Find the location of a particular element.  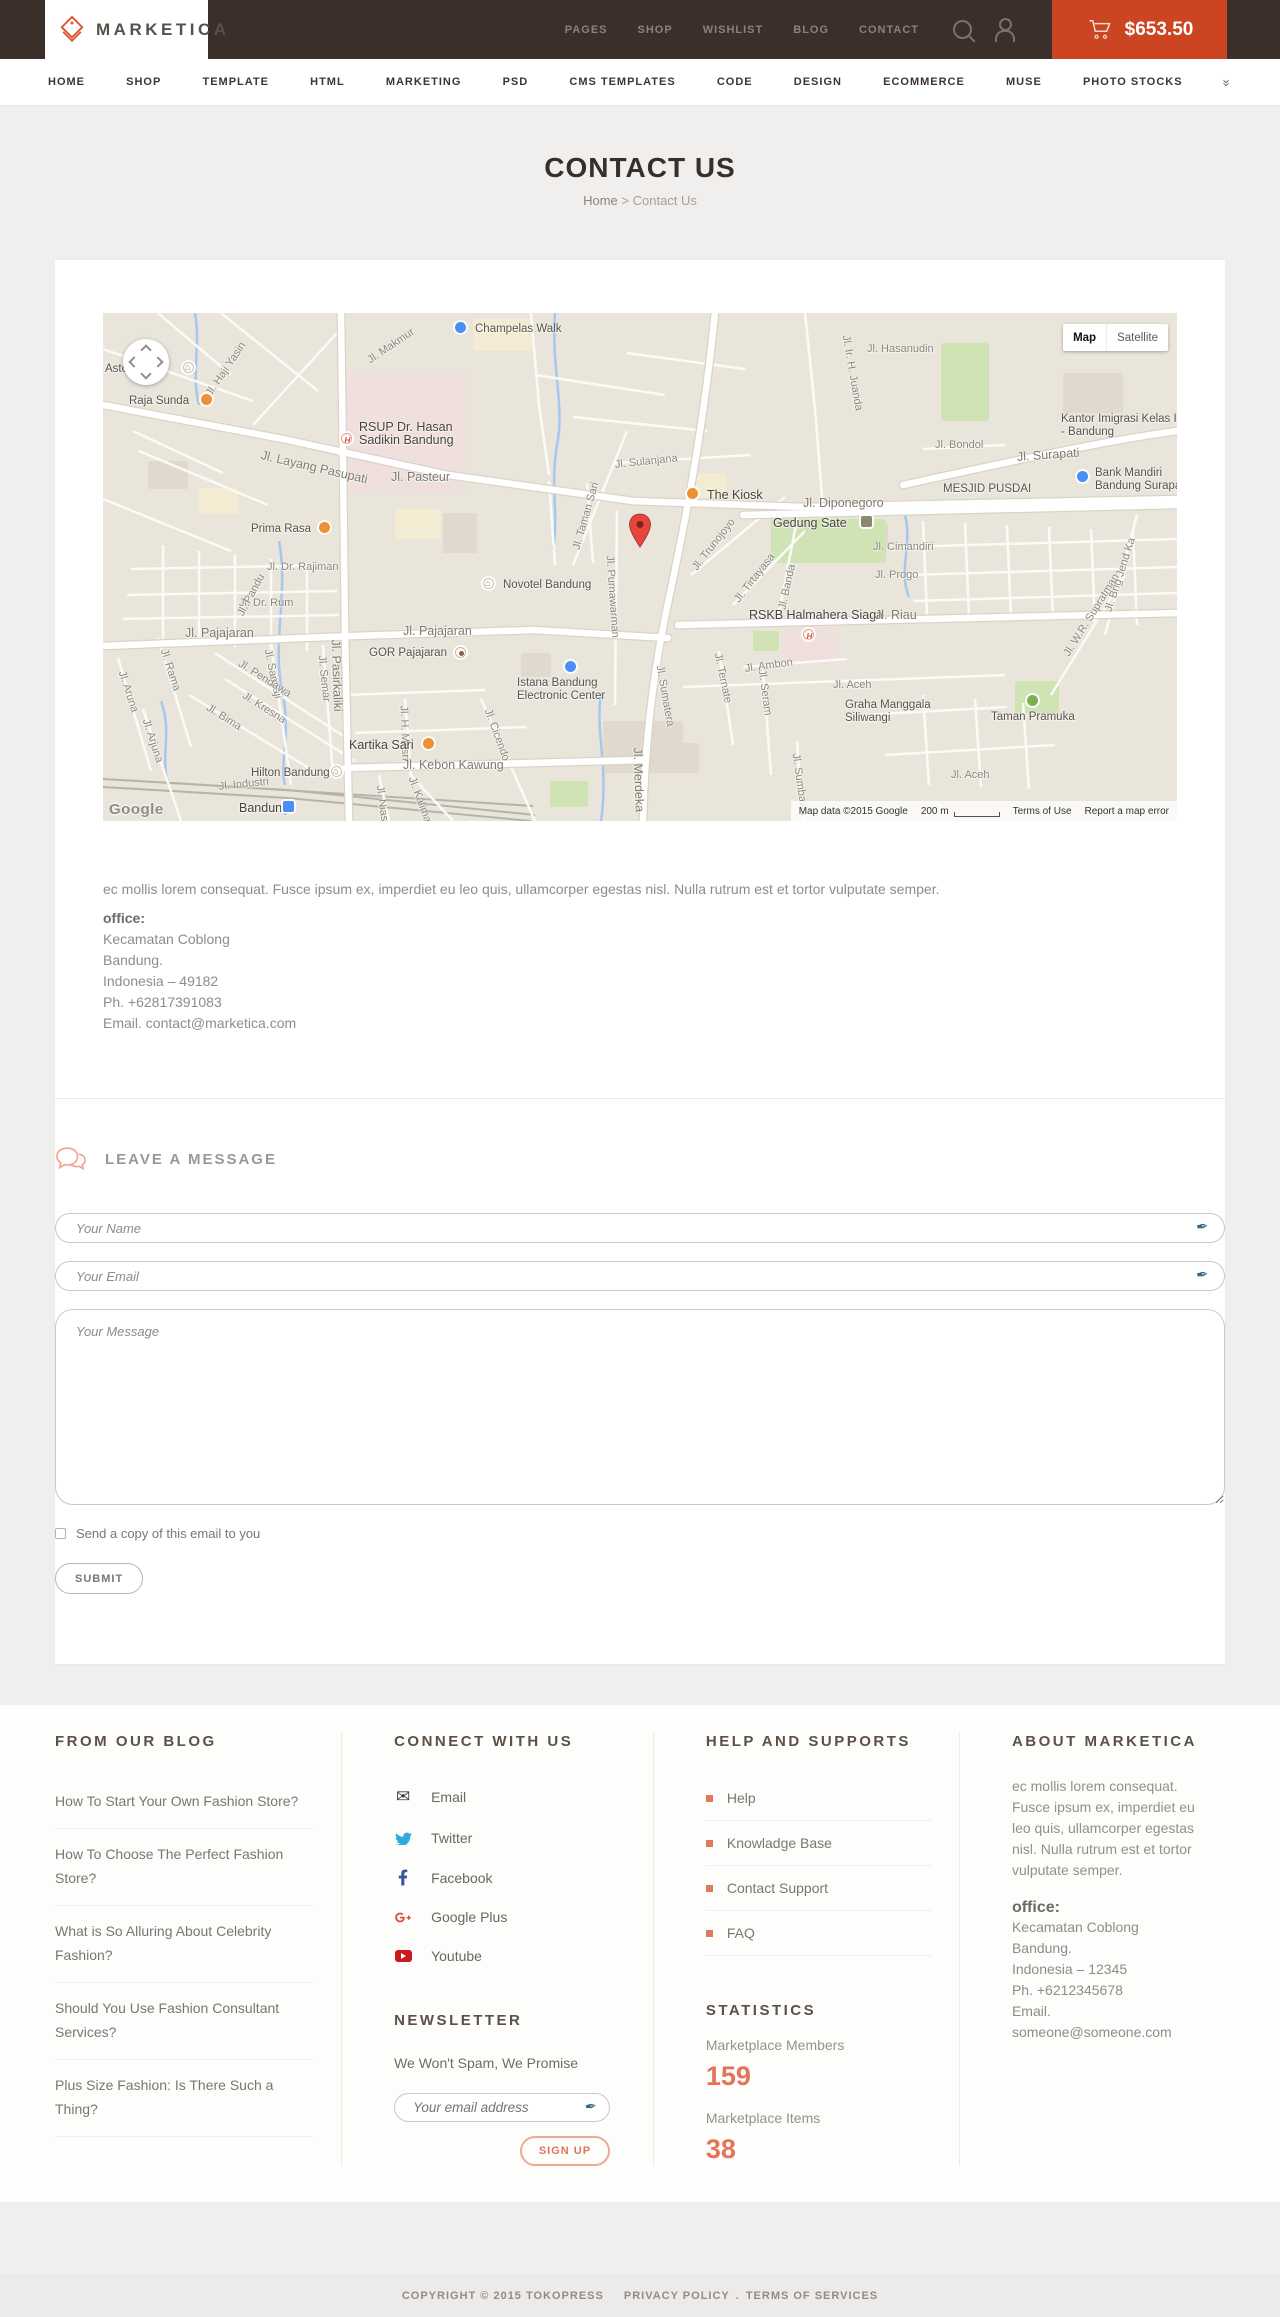

map-scalebar: 200 m is located at coordinates (960, 811).